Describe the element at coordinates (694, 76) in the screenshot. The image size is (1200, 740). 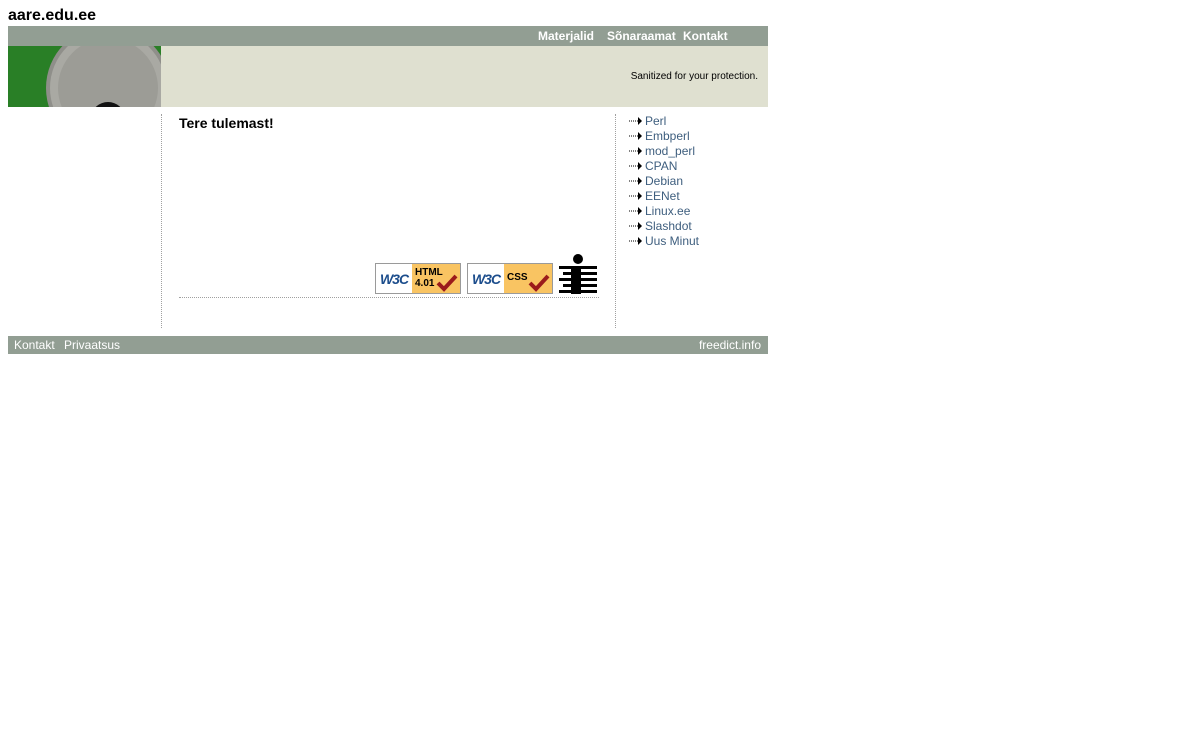
I see `banner-notice: Sanitized for your protection.` at that location.